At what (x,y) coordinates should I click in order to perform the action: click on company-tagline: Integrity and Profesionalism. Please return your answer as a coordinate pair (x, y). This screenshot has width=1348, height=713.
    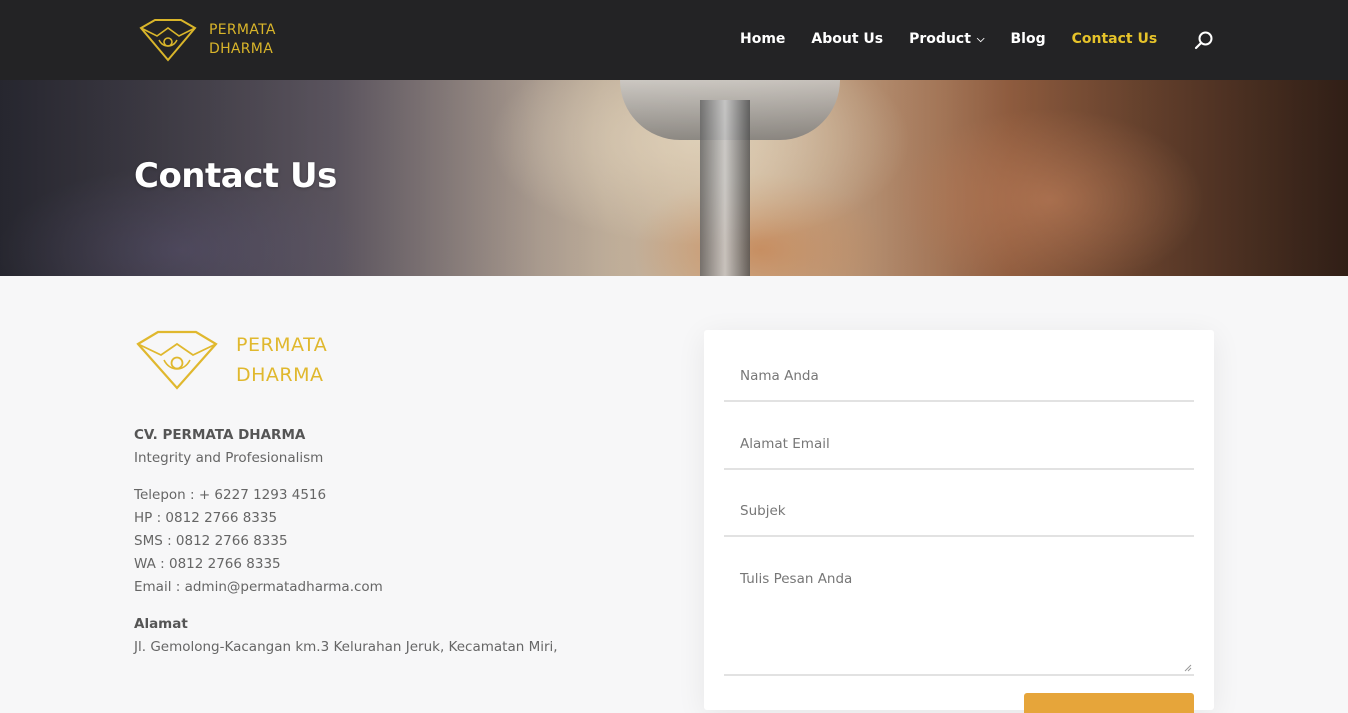
    Looking at the image, I should click on (229, 458).